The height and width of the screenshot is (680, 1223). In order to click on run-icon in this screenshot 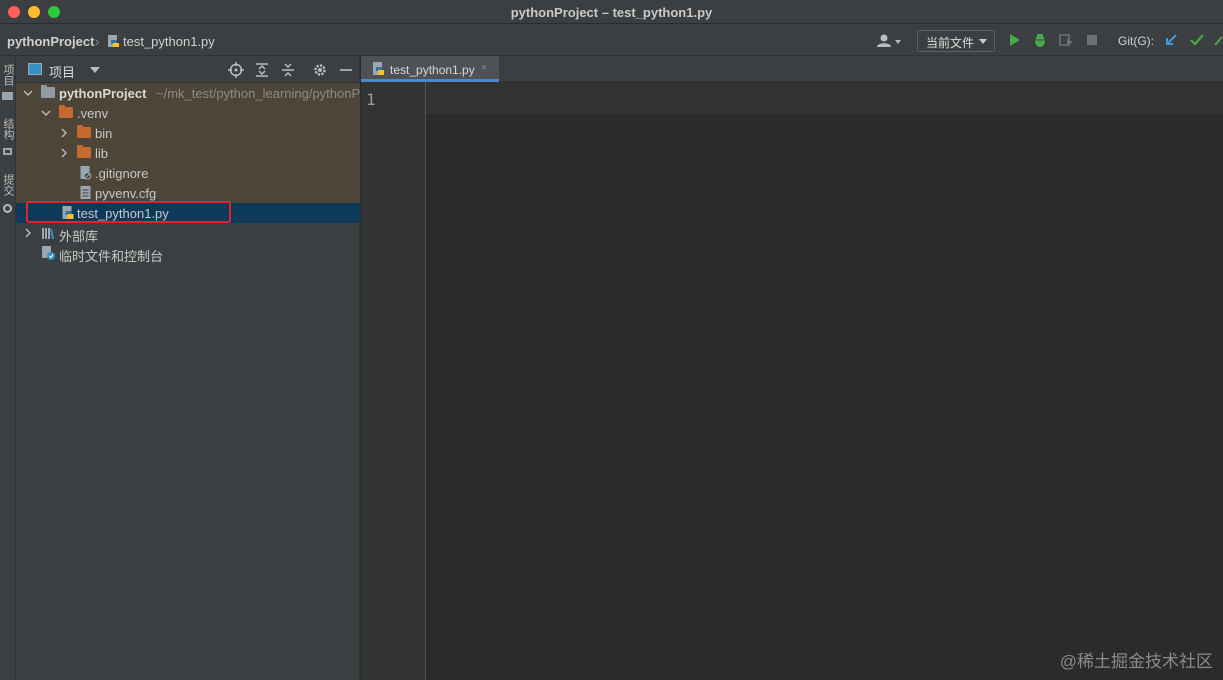, I will do `click(1014, 40)`.